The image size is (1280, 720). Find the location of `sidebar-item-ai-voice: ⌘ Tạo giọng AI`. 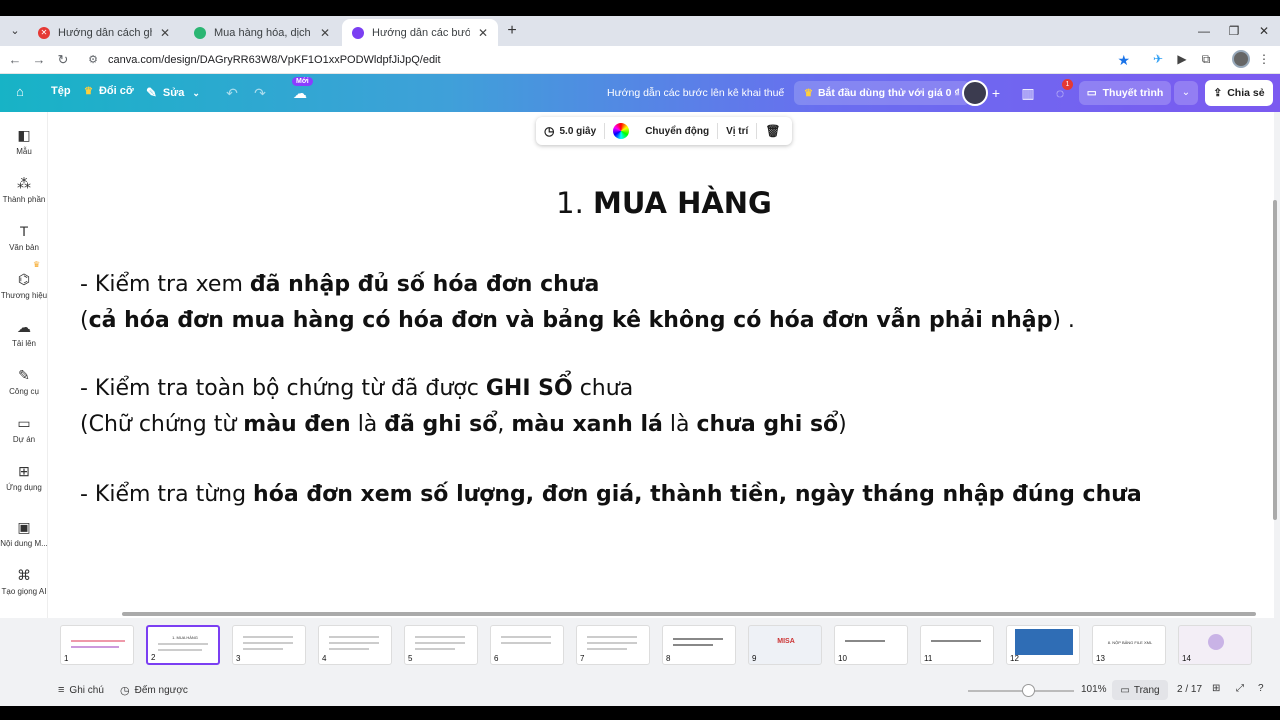

sidebar-item-ai-voice: ⌘ Tạo giọng AI is located at coordinates (24, 581).